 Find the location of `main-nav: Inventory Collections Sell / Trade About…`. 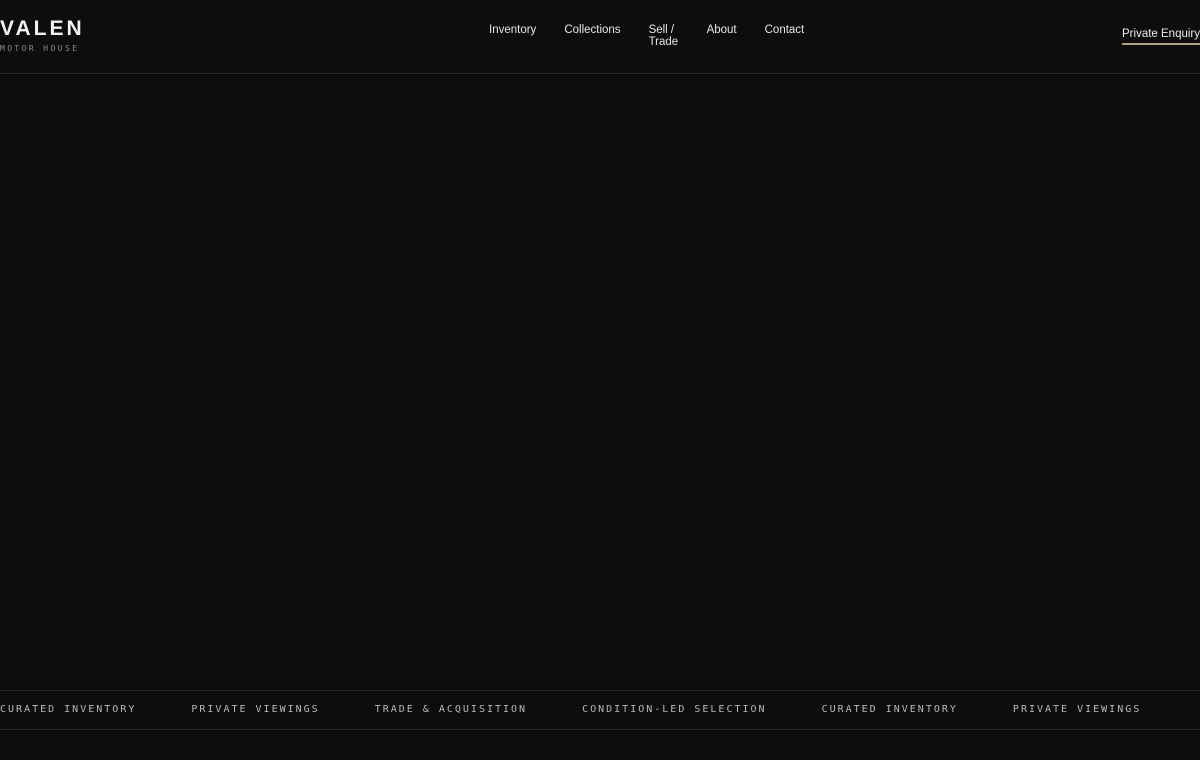

main-nav: Inventory Collections Sell / Trade About… is located at coordinates (646, 36).